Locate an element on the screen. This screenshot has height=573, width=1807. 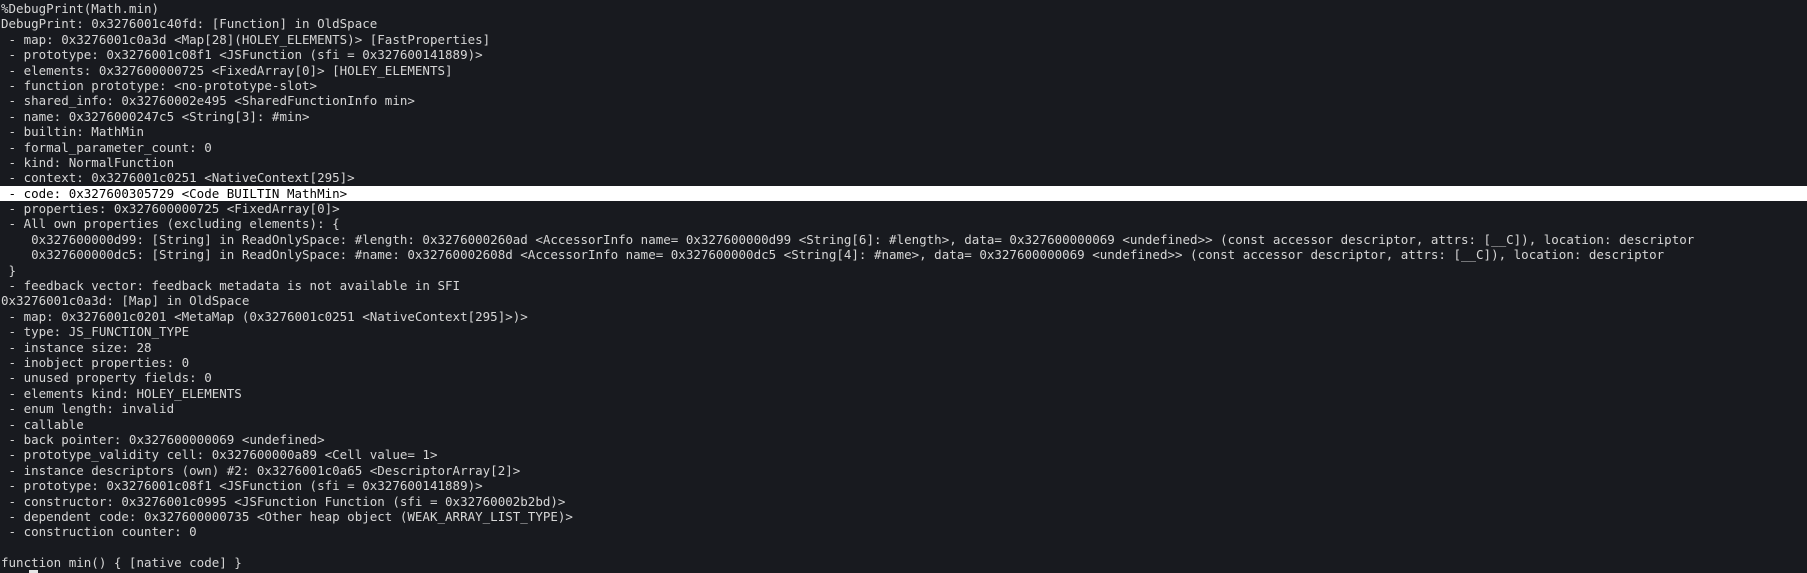
terminal-line: - name: 0x3276000247c5 <String[3]: #min> is located at coordinates (155, 116).